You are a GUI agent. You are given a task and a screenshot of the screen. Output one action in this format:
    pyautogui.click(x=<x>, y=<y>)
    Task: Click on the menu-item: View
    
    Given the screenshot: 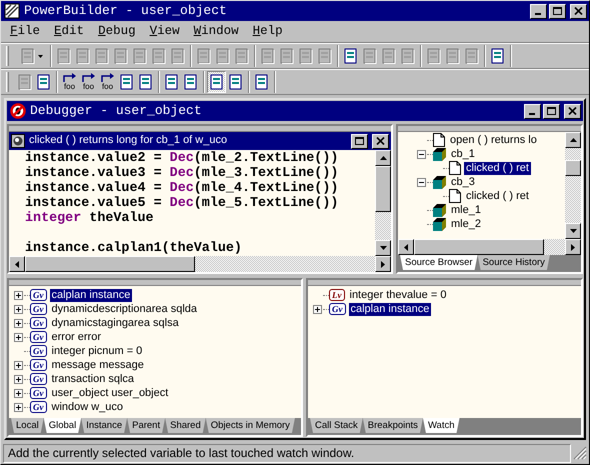 What is the action you would take?
    pyautogui.click(x=164, y=31)
    